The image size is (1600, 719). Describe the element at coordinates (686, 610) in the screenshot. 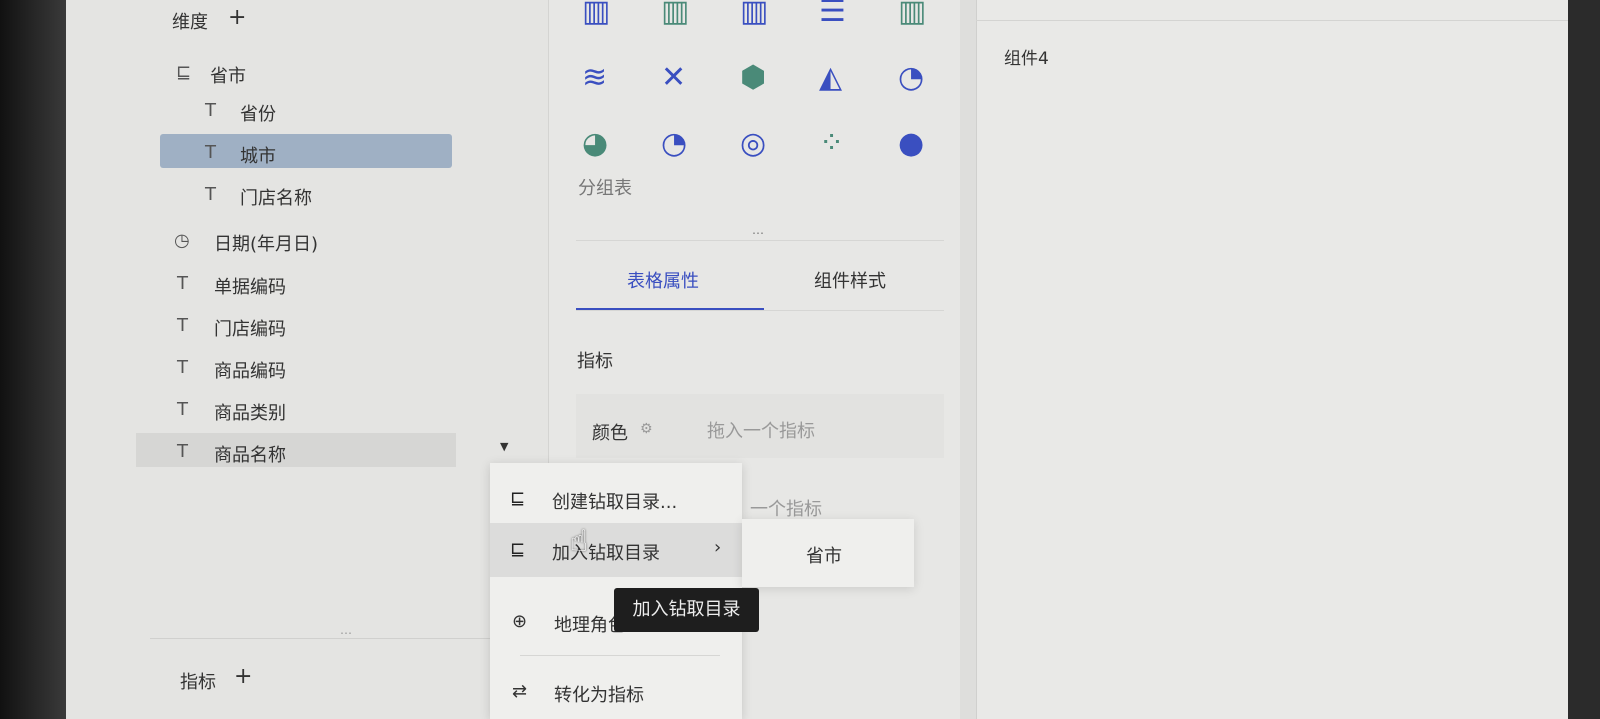

I see `tooltip: 加入钻取目录` at that location.